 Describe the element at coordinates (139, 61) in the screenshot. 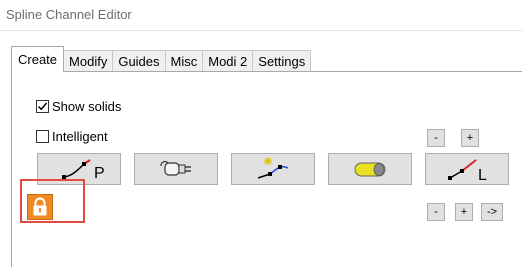

I see `tab-guides: Guides` at that location.